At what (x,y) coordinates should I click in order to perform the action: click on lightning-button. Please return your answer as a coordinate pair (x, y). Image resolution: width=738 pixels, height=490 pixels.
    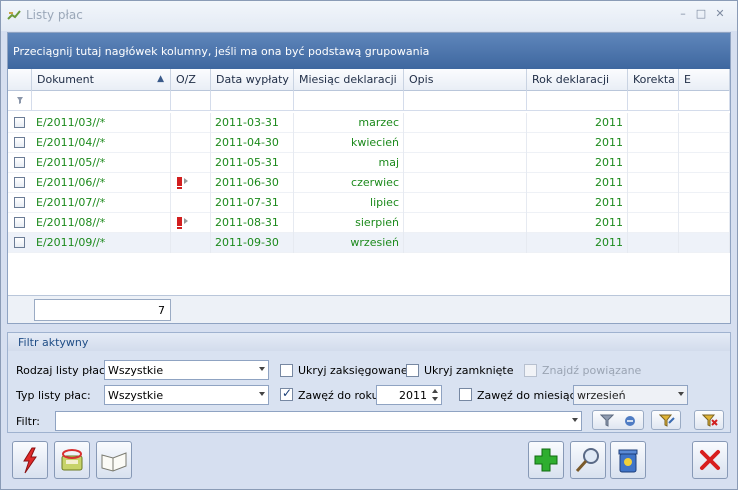
    Looking at the image, I should click on (30, 460).